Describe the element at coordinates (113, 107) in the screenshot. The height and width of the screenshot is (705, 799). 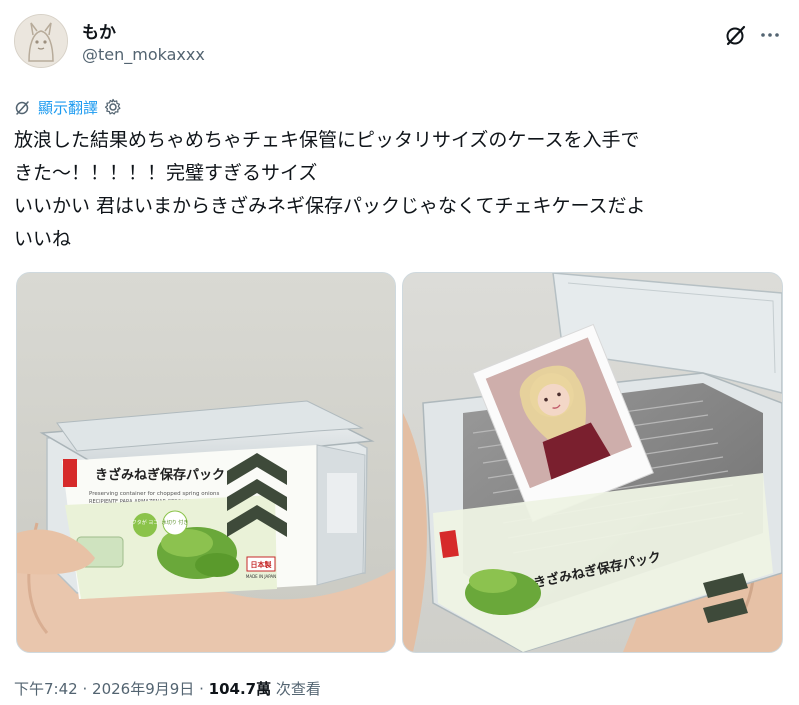
I see `gear-icon` at that location.